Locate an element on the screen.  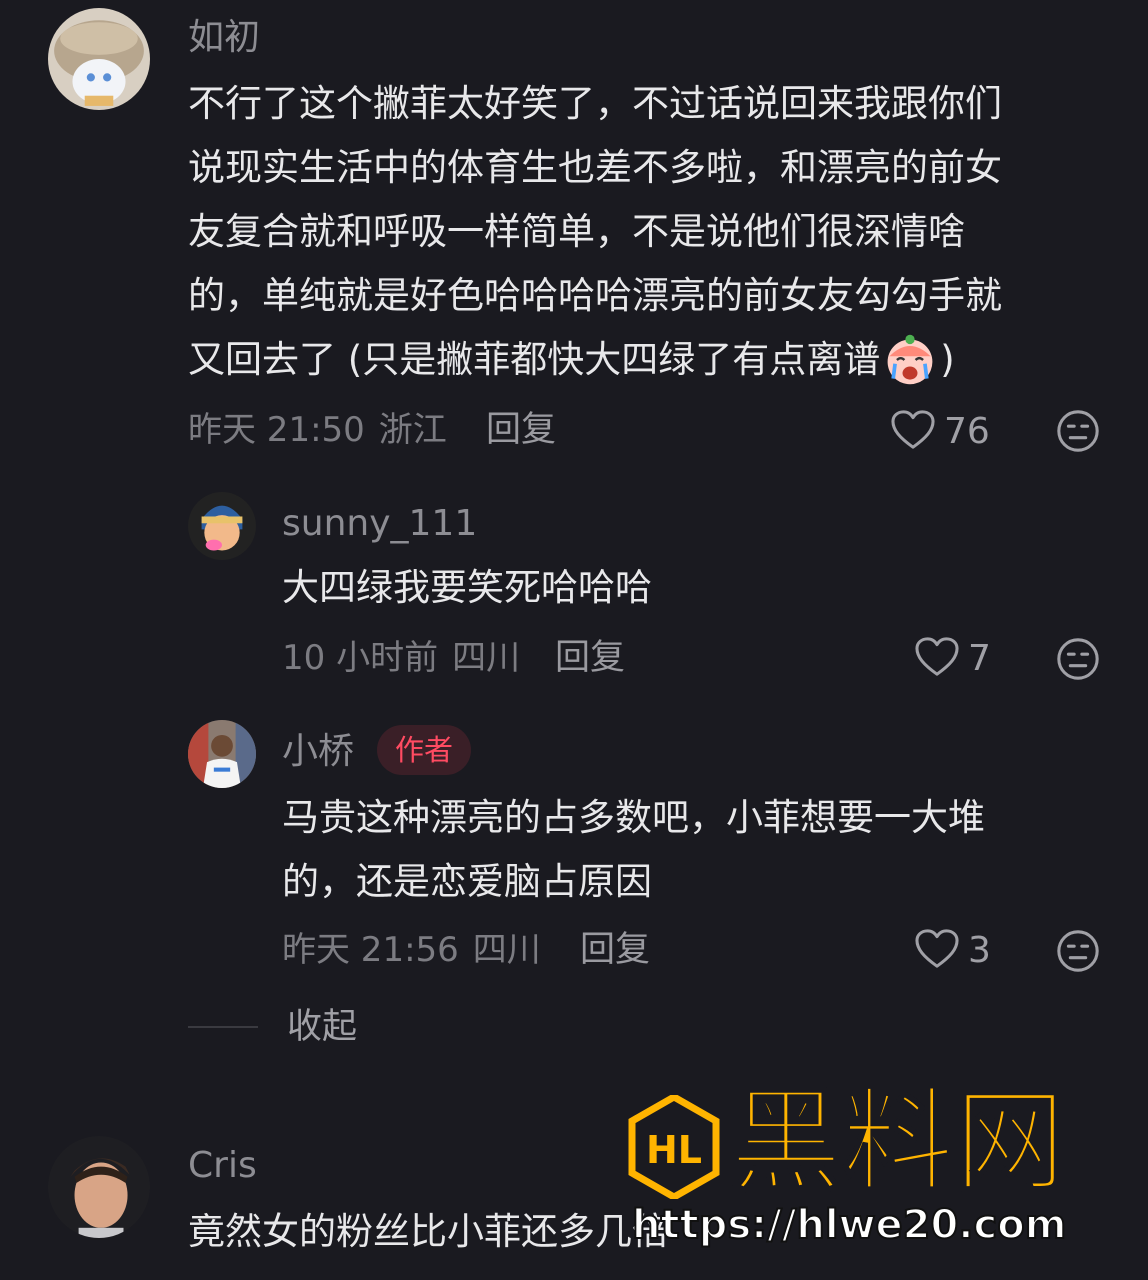
reply-line: 马贵这种漂亮的占多数吧，小菲想要一大堆 is located at coordinates (633, 817).